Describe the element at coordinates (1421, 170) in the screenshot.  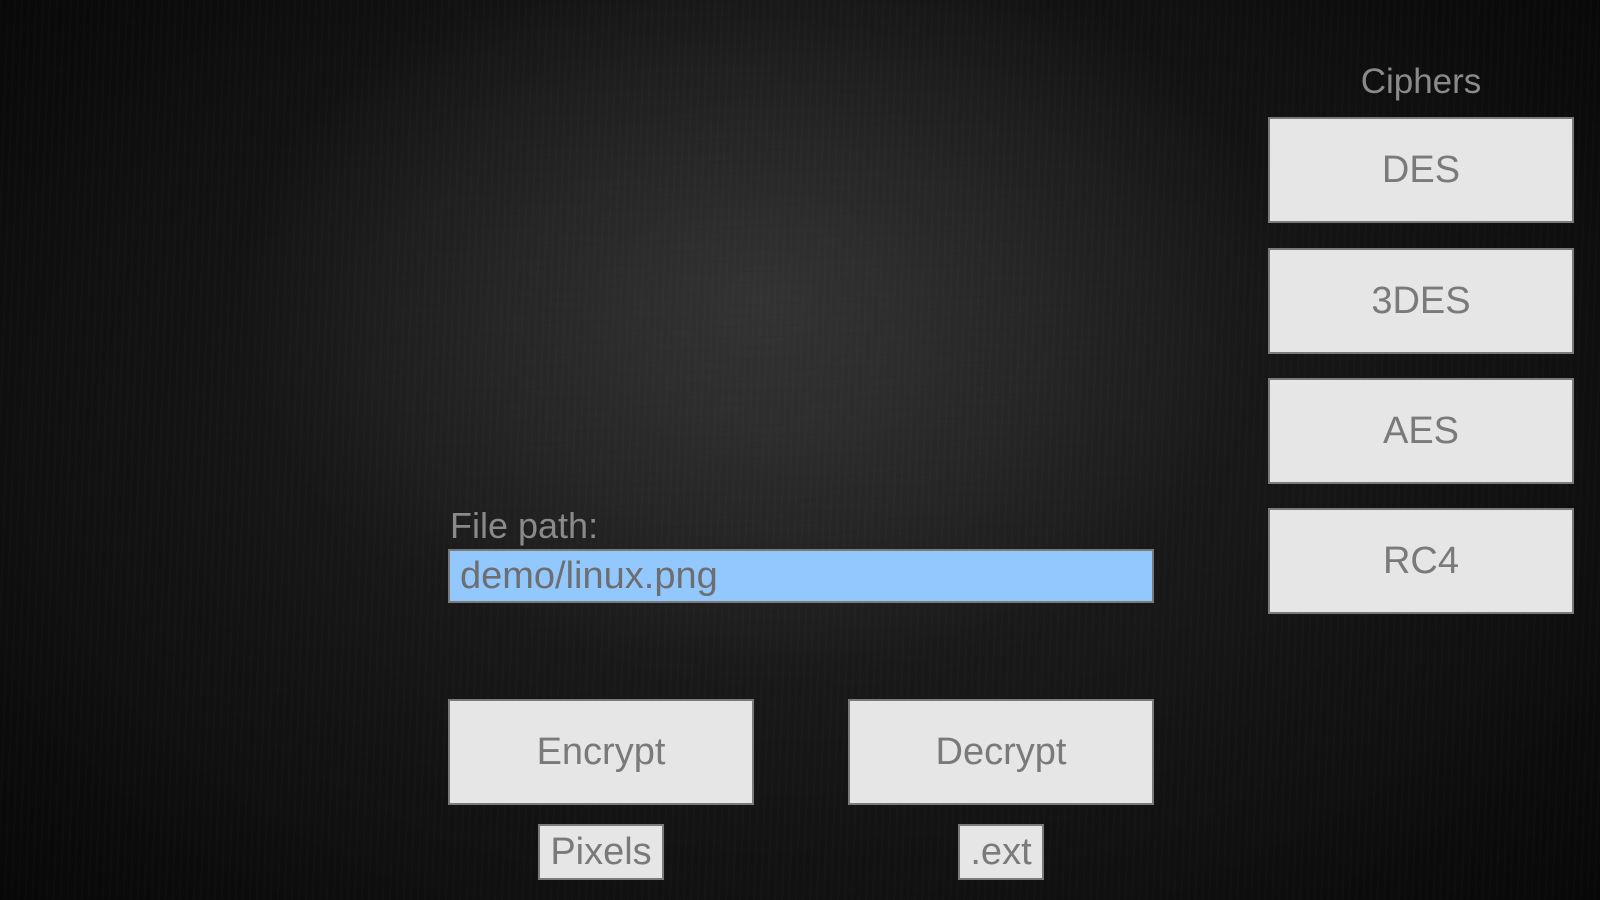
I see `cipher-des-button: DES` at that location.